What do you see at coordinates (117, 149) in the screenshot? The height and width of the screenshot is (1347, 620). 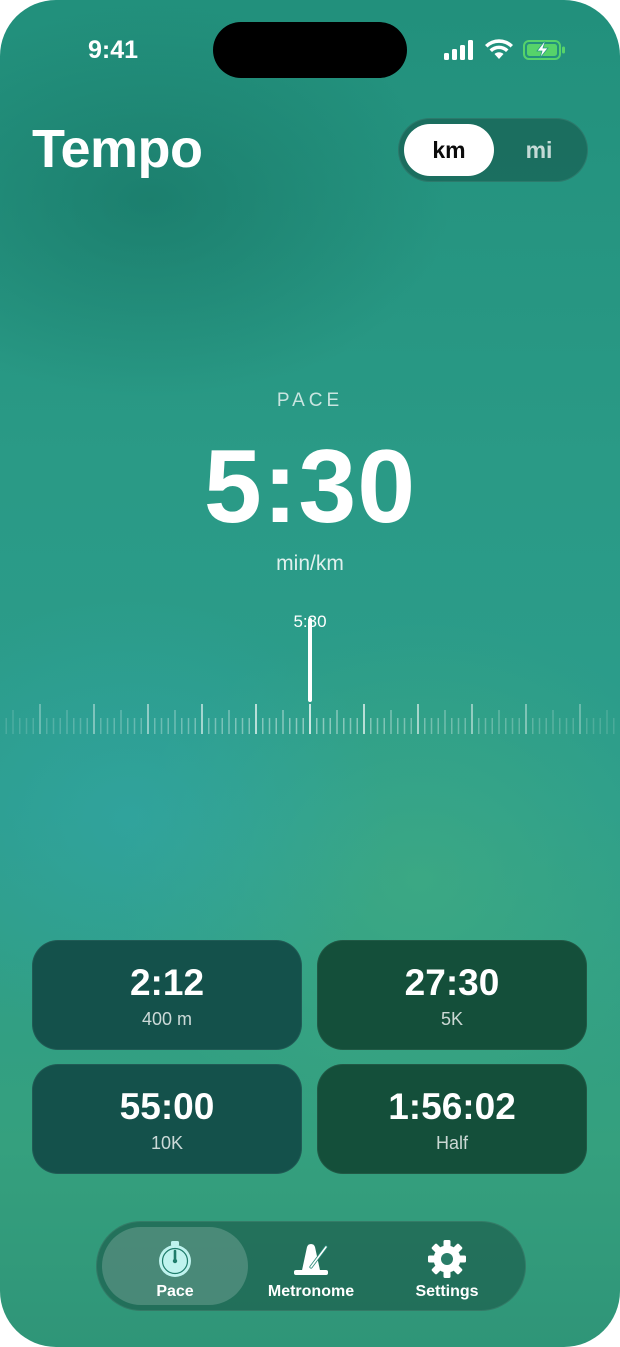 I see `app-title: Tempo` at bounding box center [117, 149].